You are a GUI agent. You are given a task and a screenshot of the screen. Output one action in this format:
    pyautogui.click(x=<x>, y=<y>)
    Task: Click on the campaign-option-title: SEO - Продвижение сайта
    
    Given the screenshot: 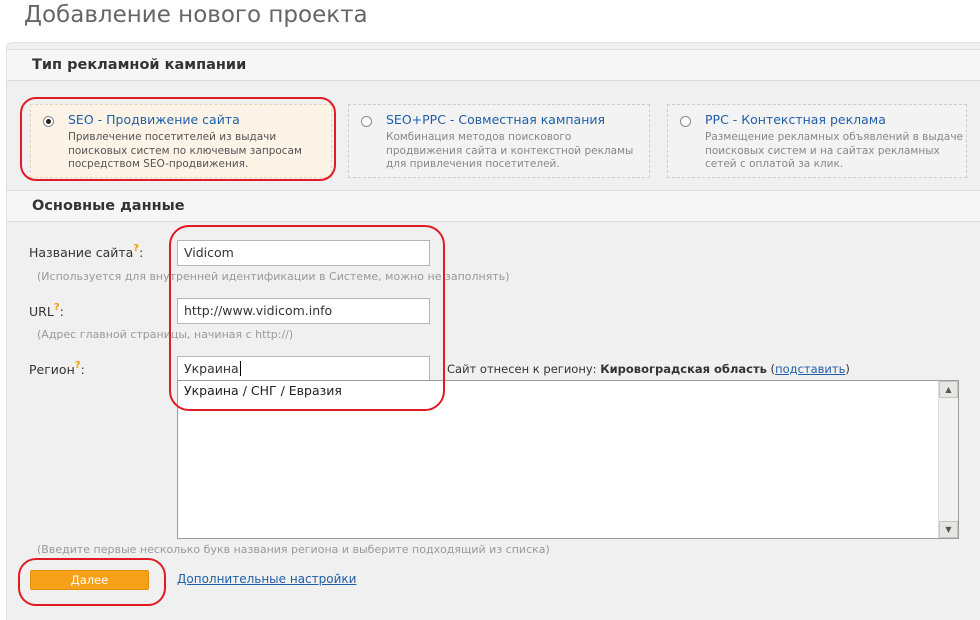 What is the action you would take?
    pyautogui.click(x=154, y=119)
    